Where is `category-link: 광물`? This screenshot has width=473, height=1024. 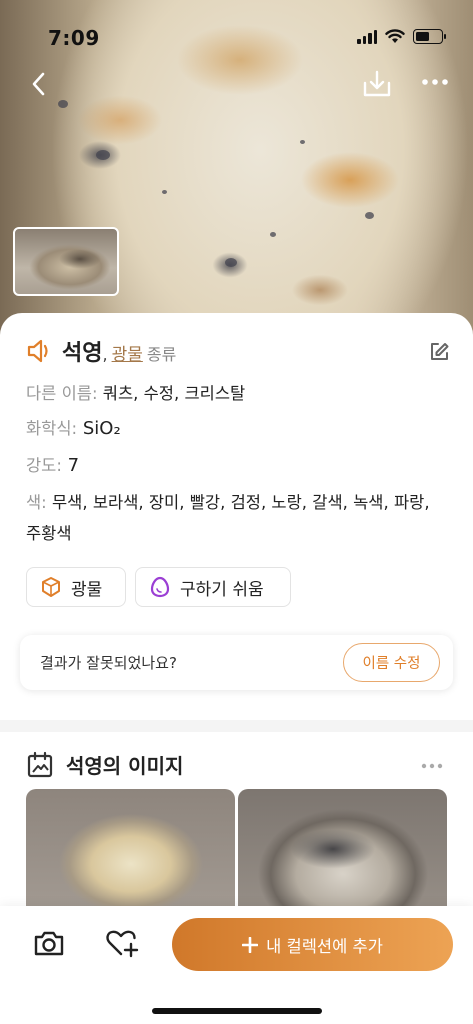
category-link: 광물 is located at coordinates (127, 352).